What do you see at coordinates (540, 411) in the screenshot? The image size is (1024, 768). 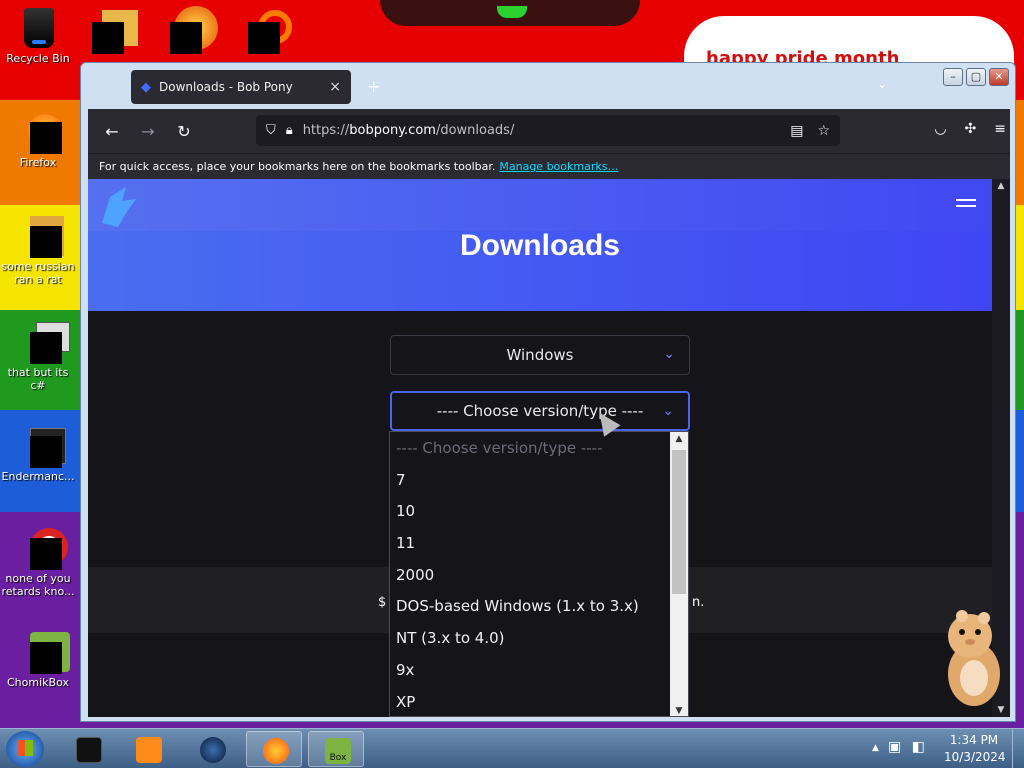 I see `version-select: ---- Choose version/type ---- ⌄` at bounding box center [540, 411].